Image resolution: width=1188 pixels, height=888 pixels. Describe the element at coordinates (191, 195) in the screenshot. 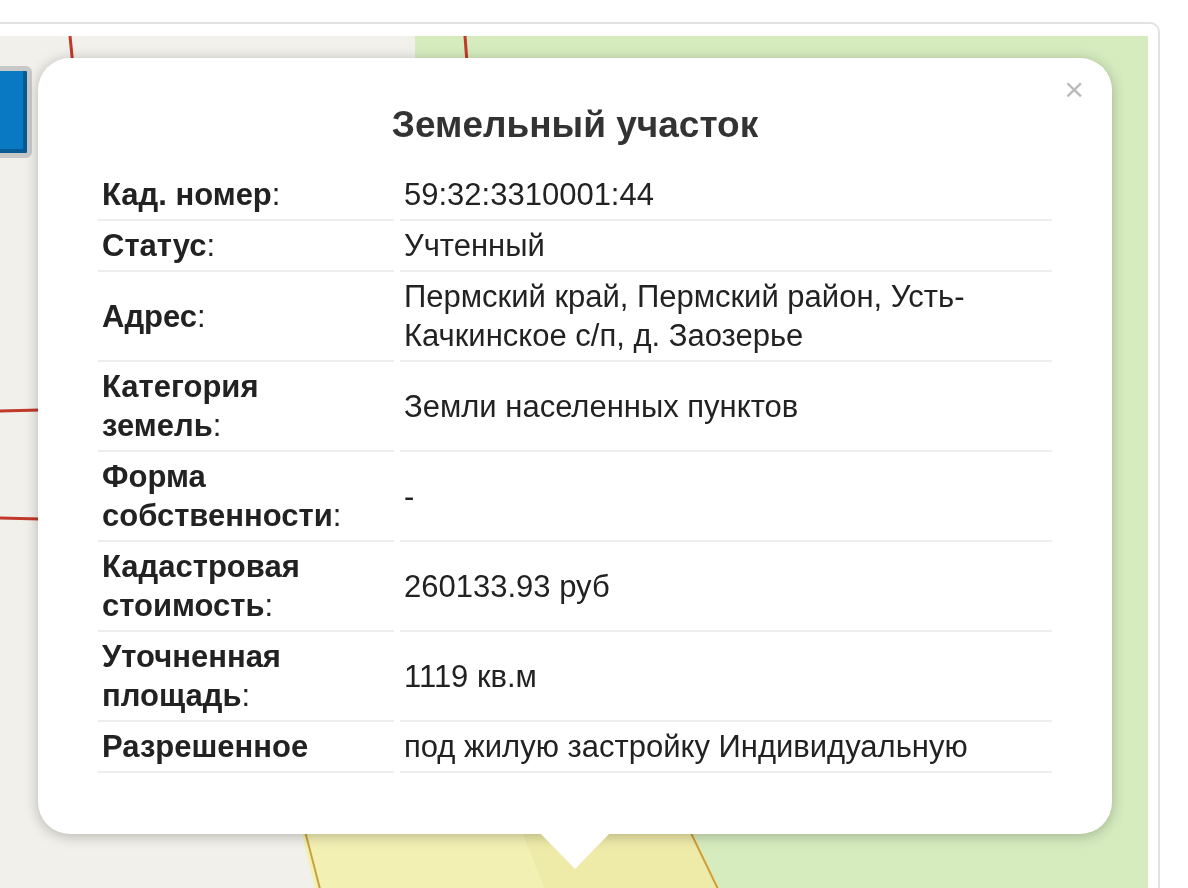

I see `field-label: Кад. номер:` at that location.